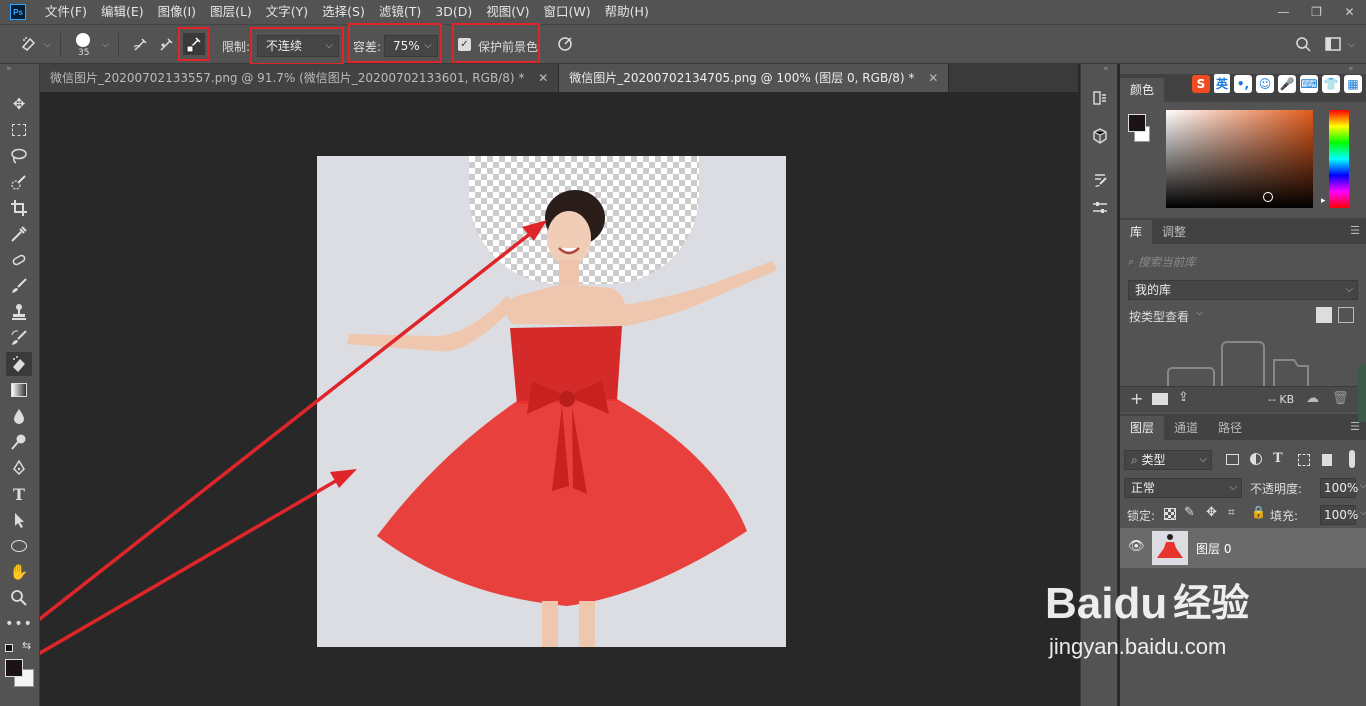  I want to click on brush-settings-icon, so click(1100, 180).